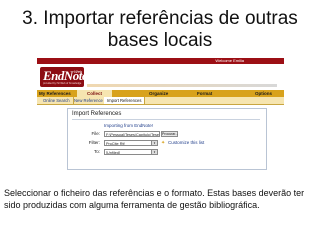 The image size is (320, 240). I want to click on panel-title: Import References, so click(97, 114).